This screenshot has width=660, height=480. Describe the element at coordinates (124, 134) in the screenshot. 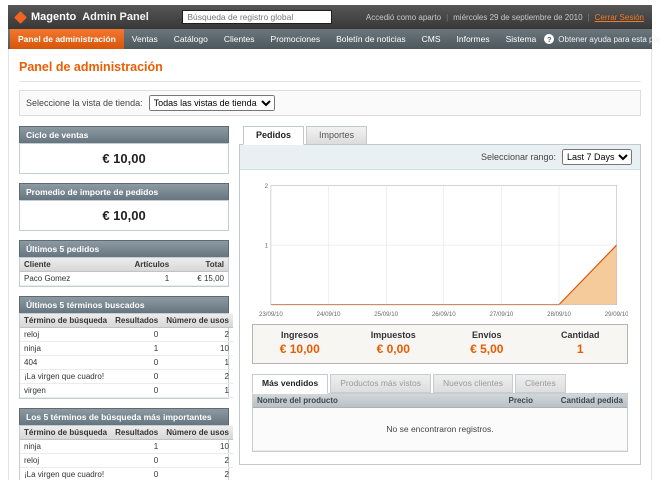

I see `lifetime-sales-title: Ciclo de ventas` at that location.